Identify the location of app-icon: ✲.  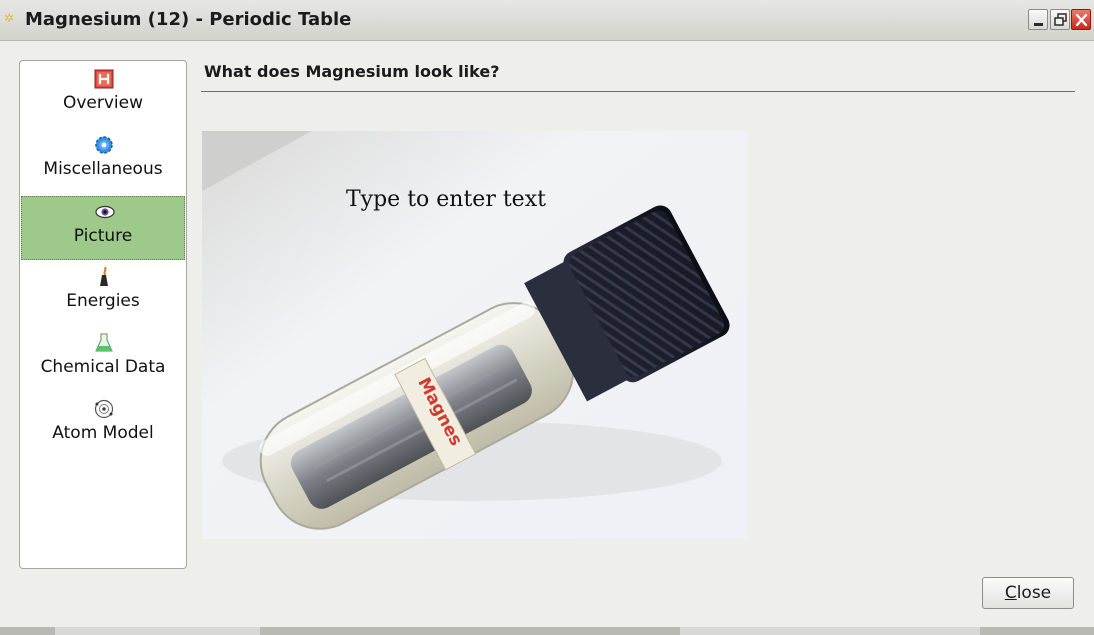
(9, 18).